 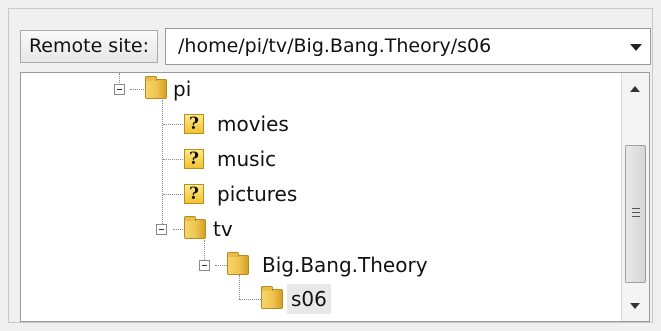 I want to click on remote-site-label: Remote site:, so click(x=89, y=46).